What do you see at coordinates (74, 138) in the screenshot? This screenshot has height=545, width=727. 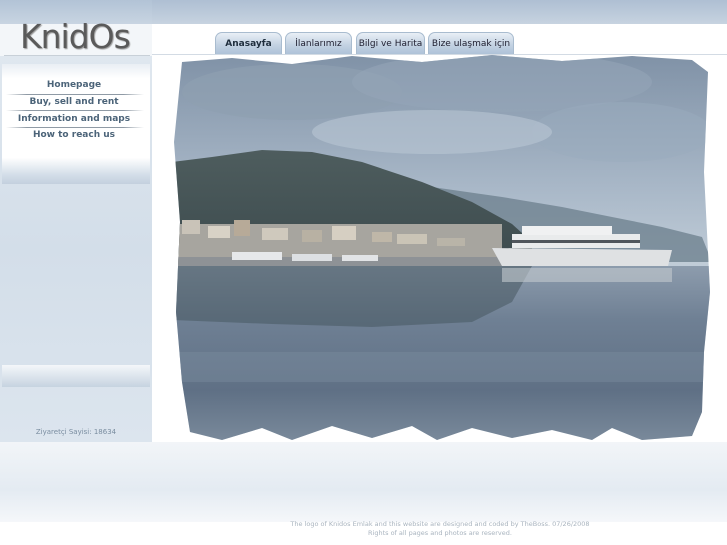 I see `sidebar-item-how-to-reach: How to reach us` at bounding box center [74, 138].